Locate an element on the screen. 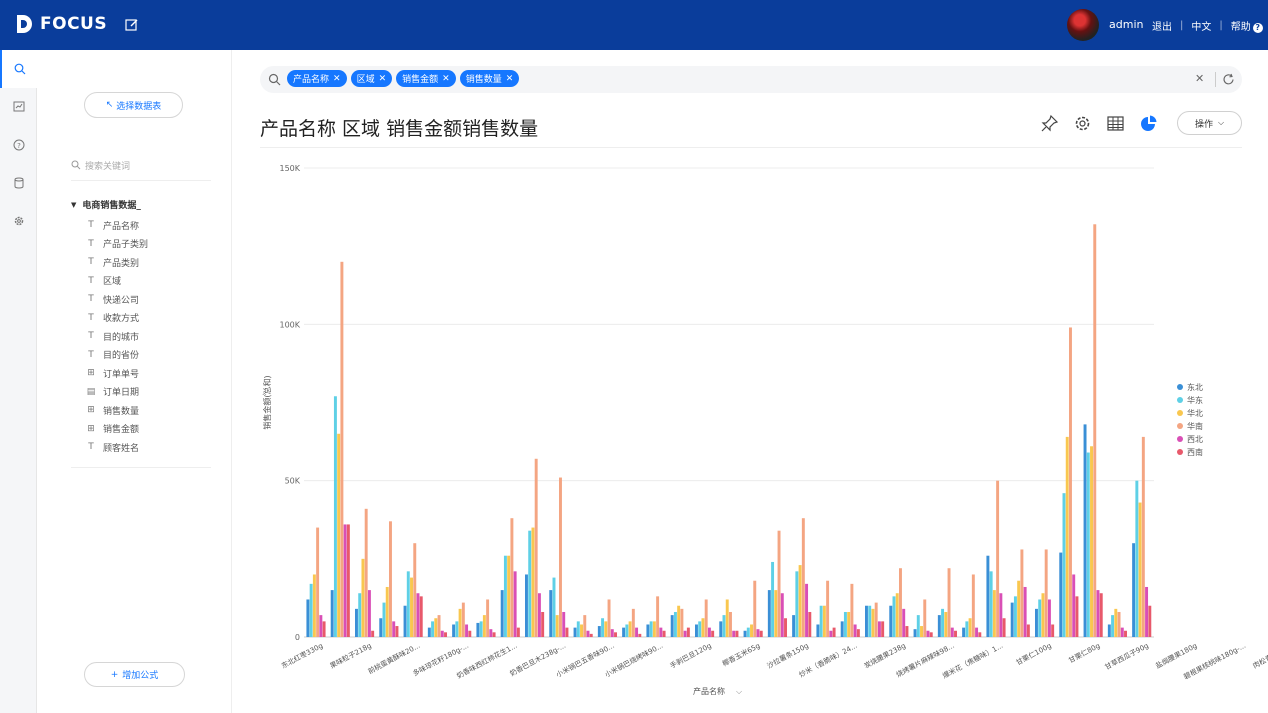 The image size is (1268, 713). field-item: T 产品名称 is located at coordinates (155, 225).